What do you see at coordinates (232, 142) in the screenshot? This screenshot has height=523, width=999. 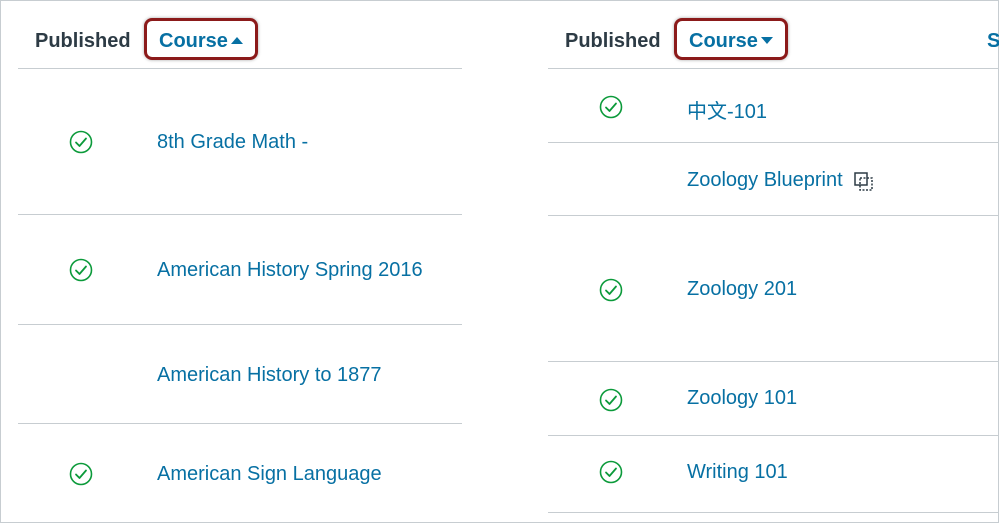 I see `course-link: 8th Grade Math -` at bounding box center [232, 142].